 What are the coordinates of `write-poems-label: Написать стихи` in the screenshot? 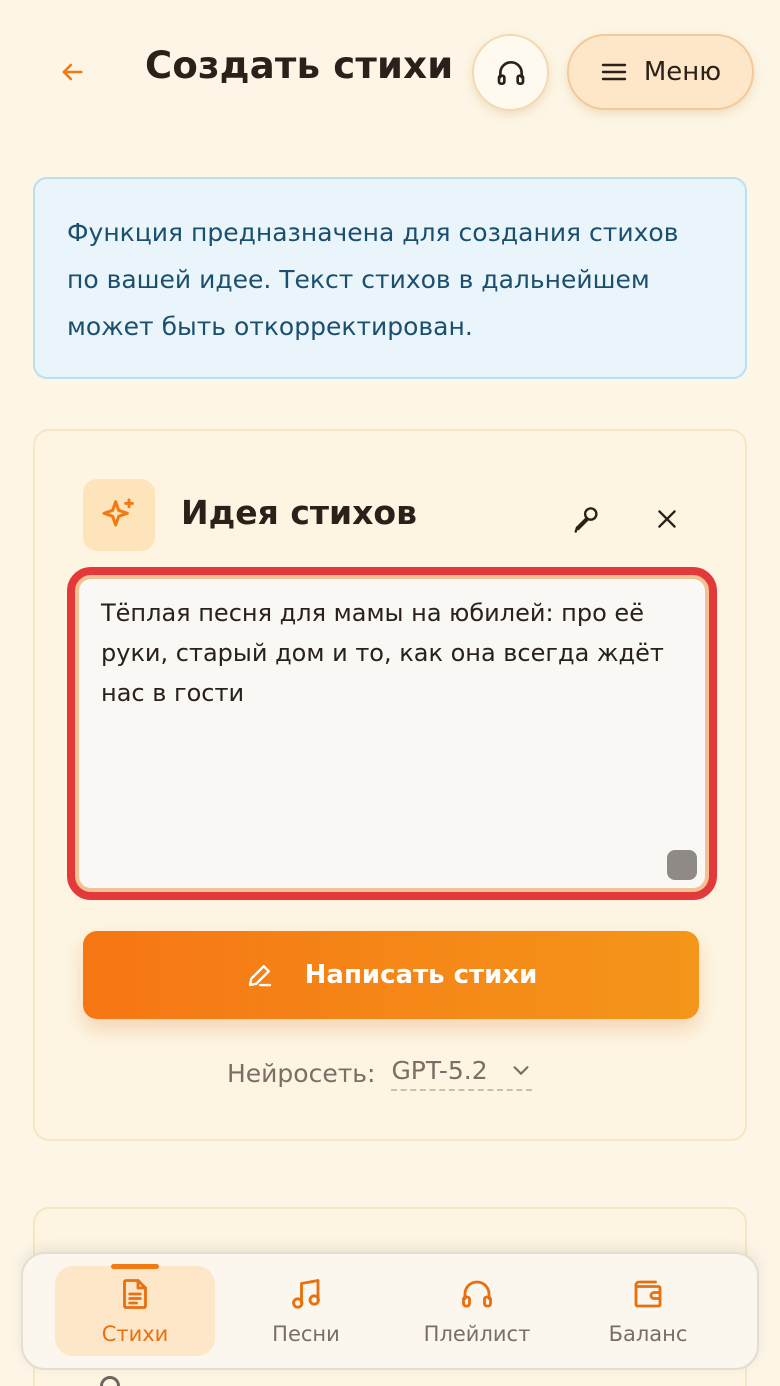 It's located at (421, 975).